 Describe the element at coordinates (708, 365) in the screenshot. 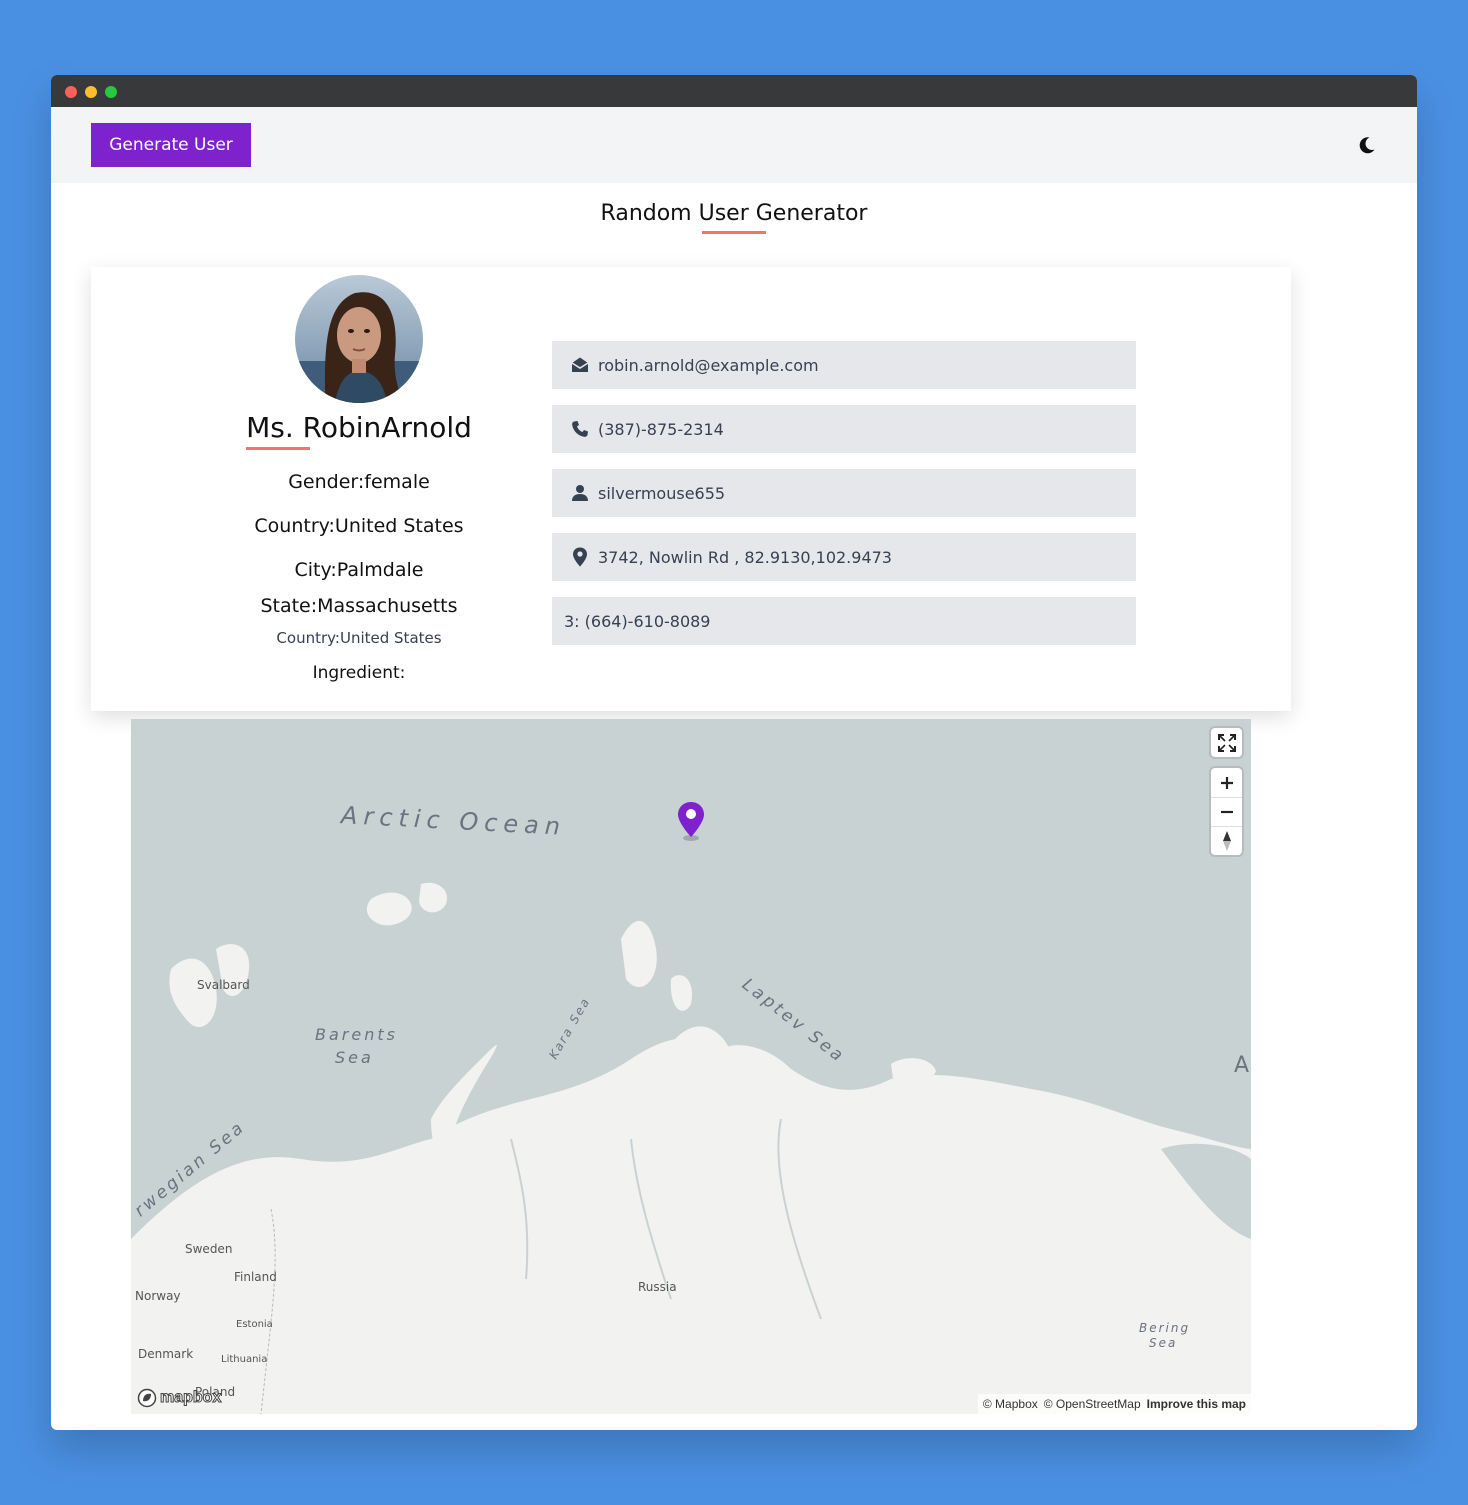

I see `email-text: robin.arnold@example.com` at that location.